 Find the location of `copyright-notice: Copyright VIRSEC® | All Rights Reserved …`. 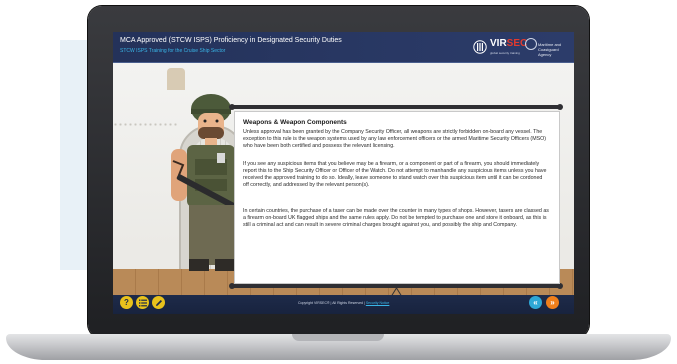

copyright-notice: Copyright VIRSEC® | All Rights Reserved … is located at coordinates (343, 303).